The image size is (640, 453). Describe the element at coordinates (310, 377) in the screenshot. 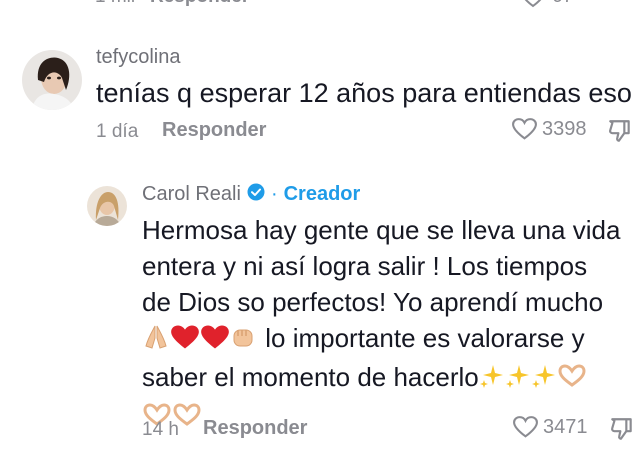

I see `comment-text-line: saber el momento de hacerlo` at that location.